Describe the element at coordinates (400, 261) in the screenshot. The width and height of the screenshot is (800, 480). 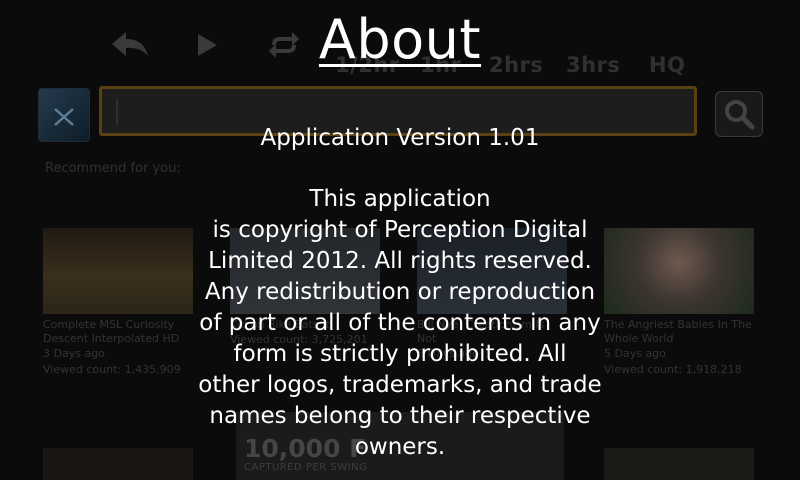
I see `copyright-line: Limited 2012. All rights reserved.` at that location.